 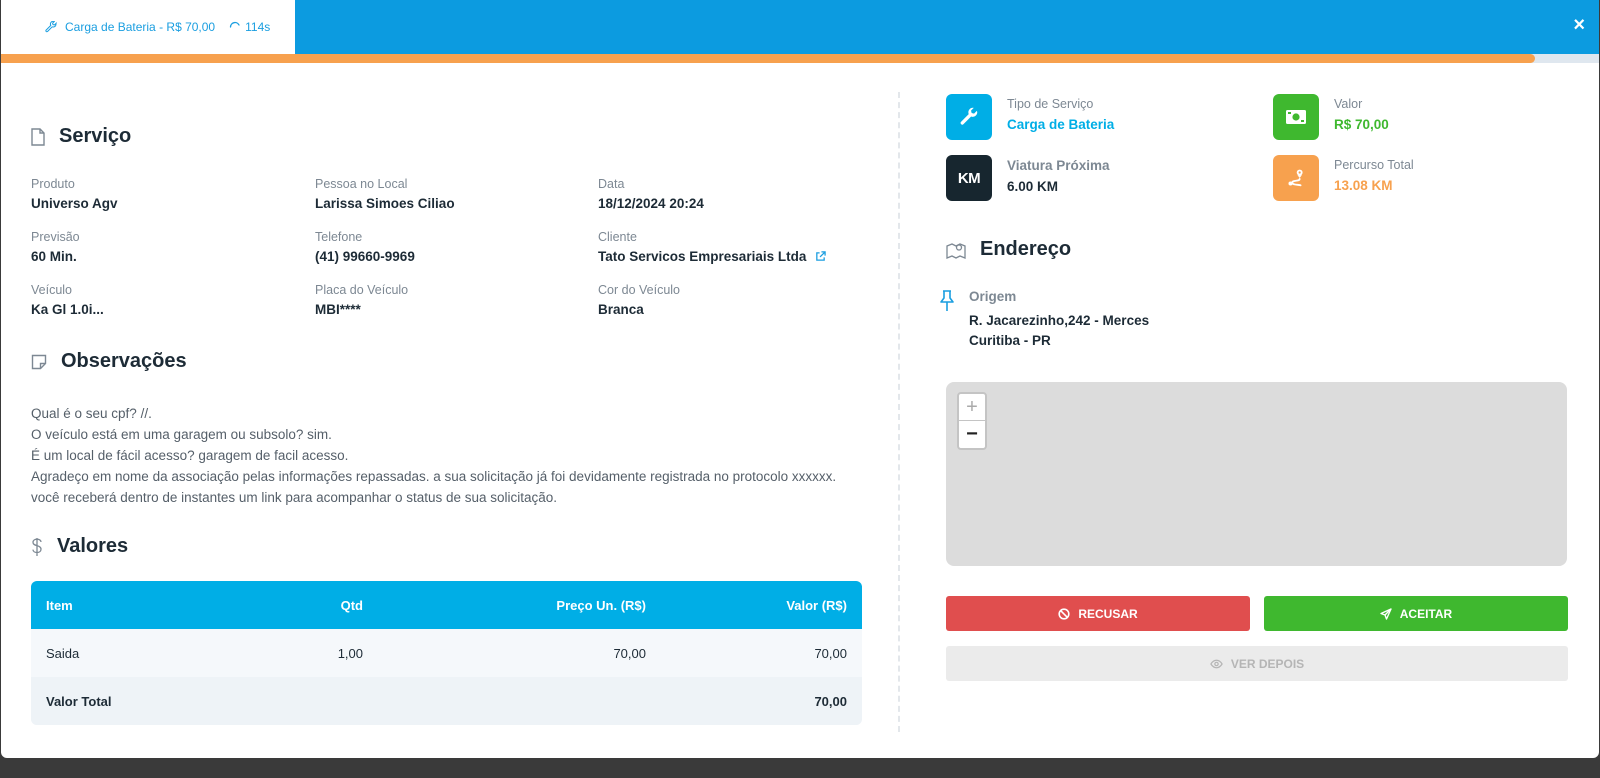 I want to click on observacoes-section-title: Observações, so click(x=109, y=361).